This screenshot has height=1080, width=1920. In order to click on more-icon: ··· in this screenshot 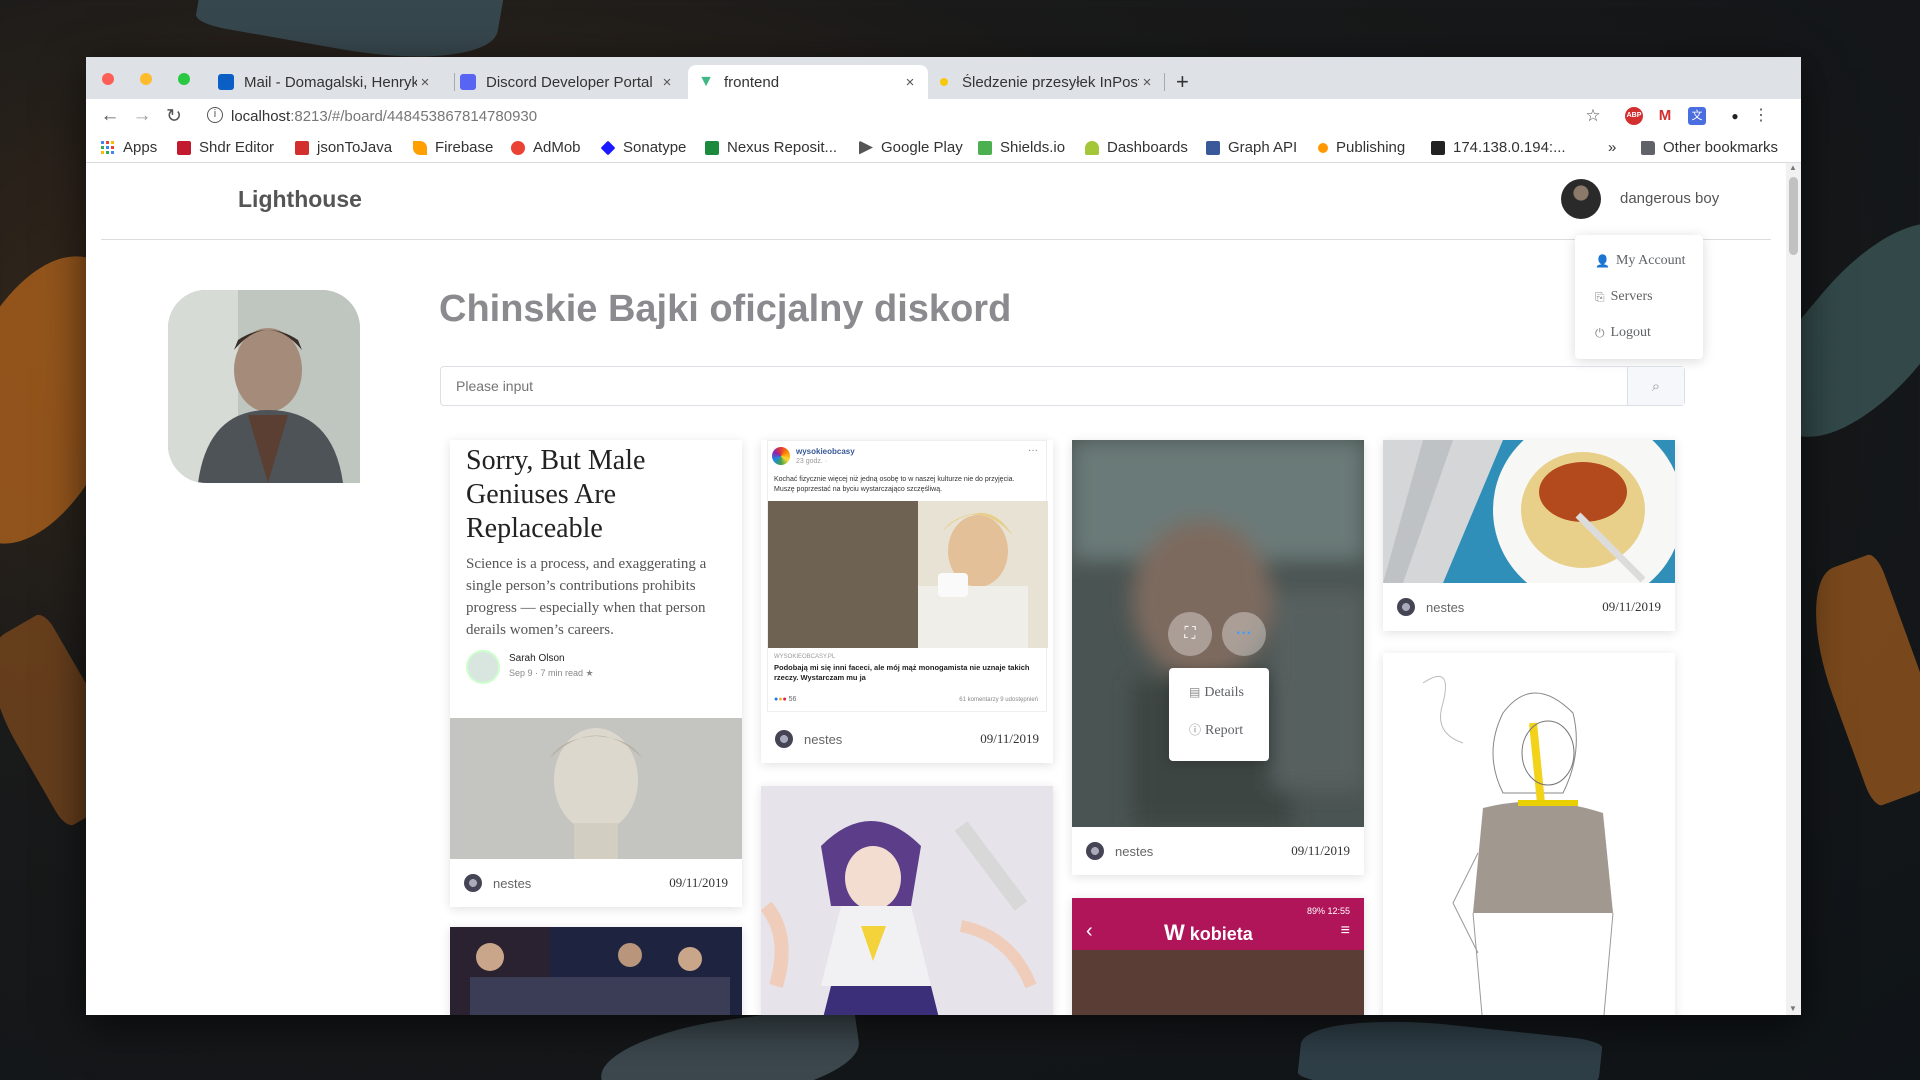, I will do `click(1033, 450)`.